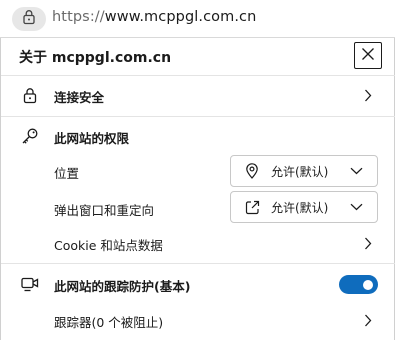 The image size is (395, 340). What do you see at coordinates (252, 171) in the screenshot?
I see `location-pin-icon` at bounding box center [252, 171].